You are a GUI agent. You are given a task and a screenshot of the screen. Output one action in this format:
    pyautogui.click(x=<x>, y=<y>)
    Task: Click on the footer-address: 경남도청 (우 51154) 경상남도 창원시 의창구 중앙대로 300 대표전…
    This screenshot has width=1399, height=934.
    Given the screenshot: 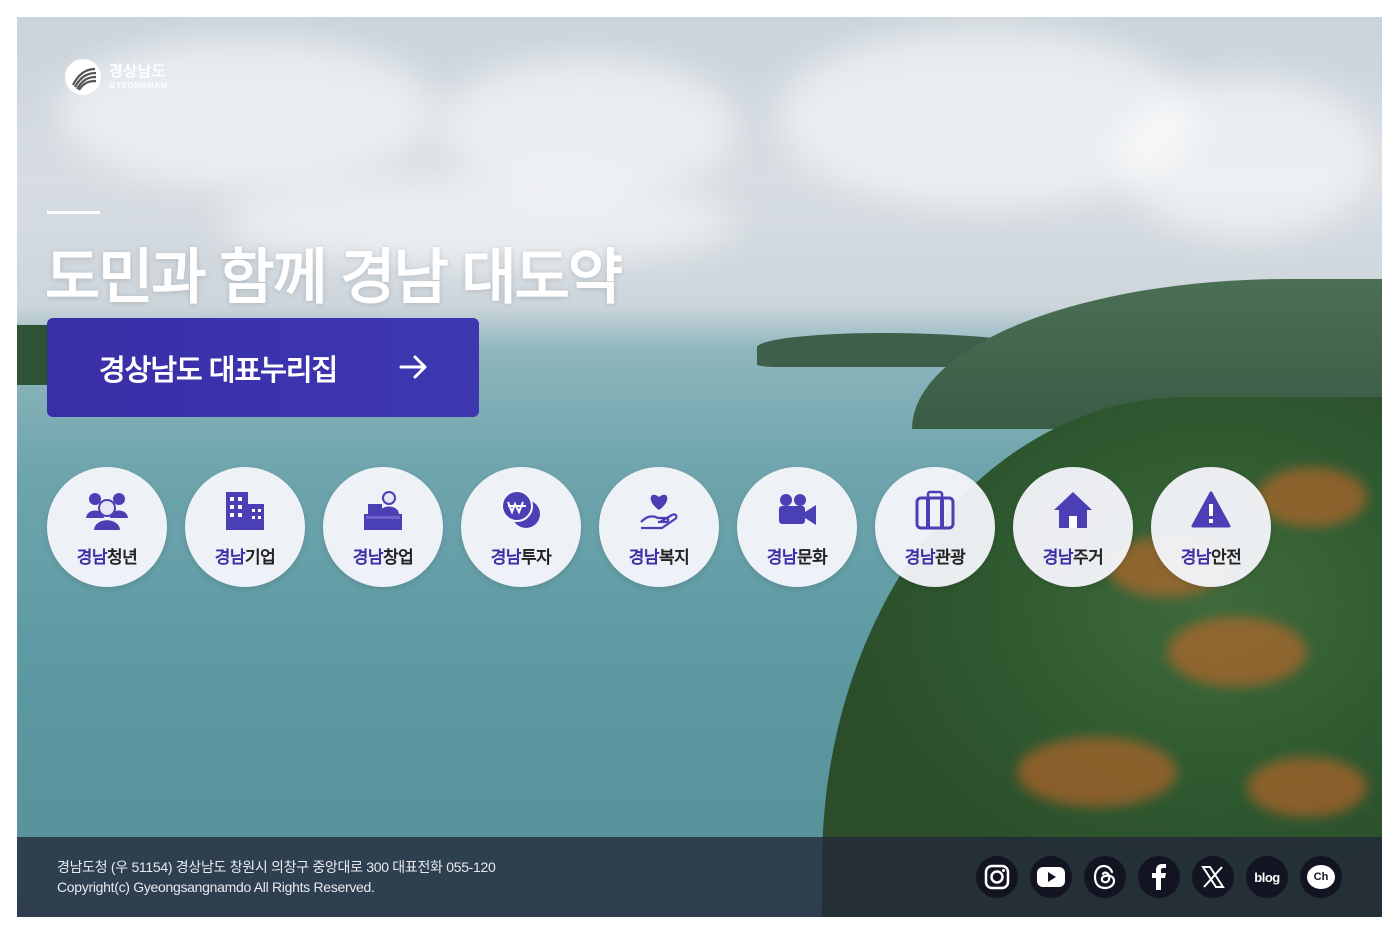 What is the action you would take?
    pyautogui.click(x=276, y=867)
    